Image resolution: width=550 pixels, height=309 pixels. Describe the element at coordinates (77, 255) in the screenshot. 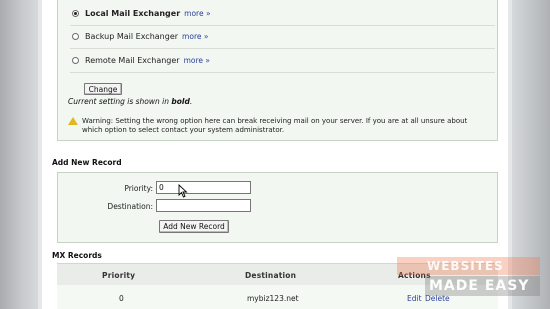

I see `mx-records-title: MX Records` at that location.